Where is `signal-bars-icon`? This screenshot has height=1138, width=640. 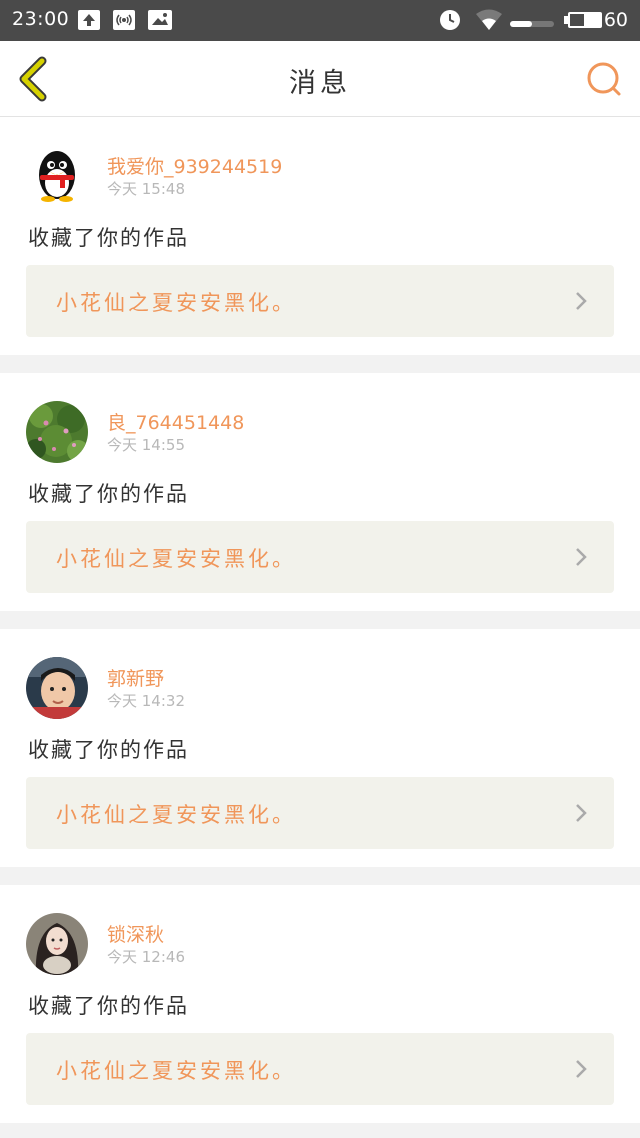
signal-bars-icon is located at coordinates (532, 23).